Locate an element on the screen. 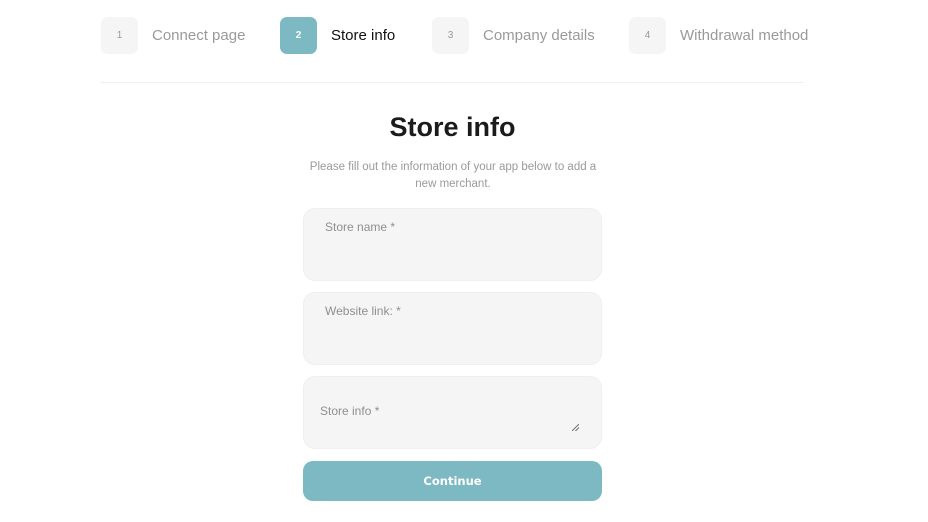 This screenshot has width=928, height=522. step-number: 3 is located at coordinates (450, 35).